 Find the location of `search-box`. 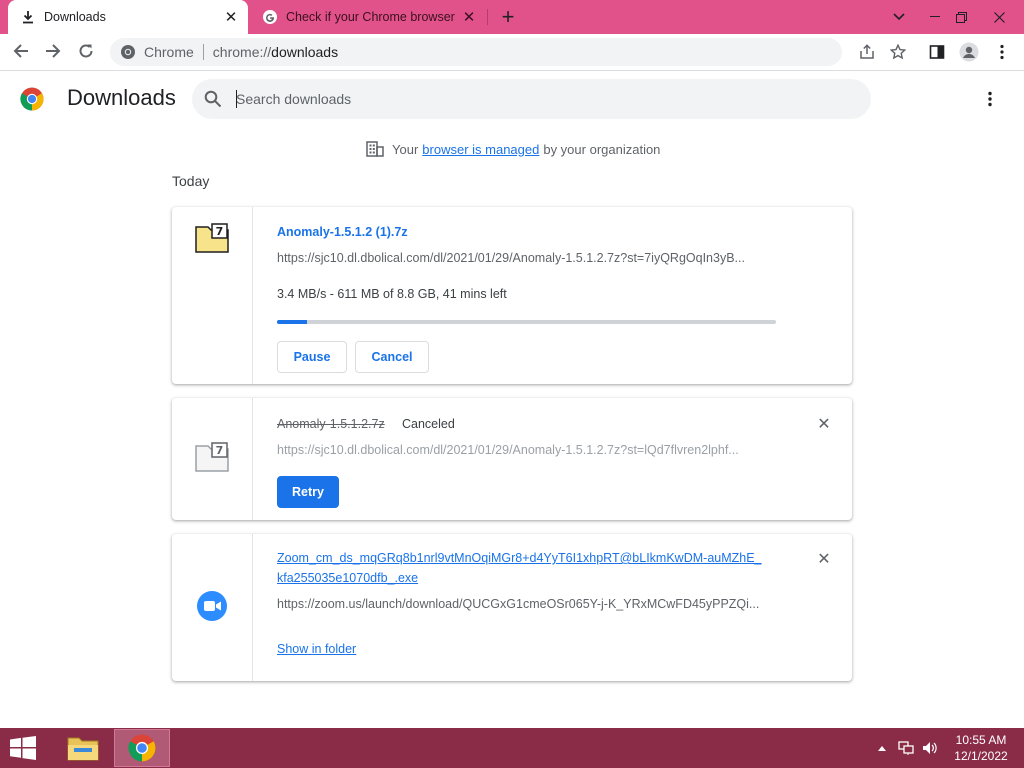

search-box is located at coordinates (531, 99).